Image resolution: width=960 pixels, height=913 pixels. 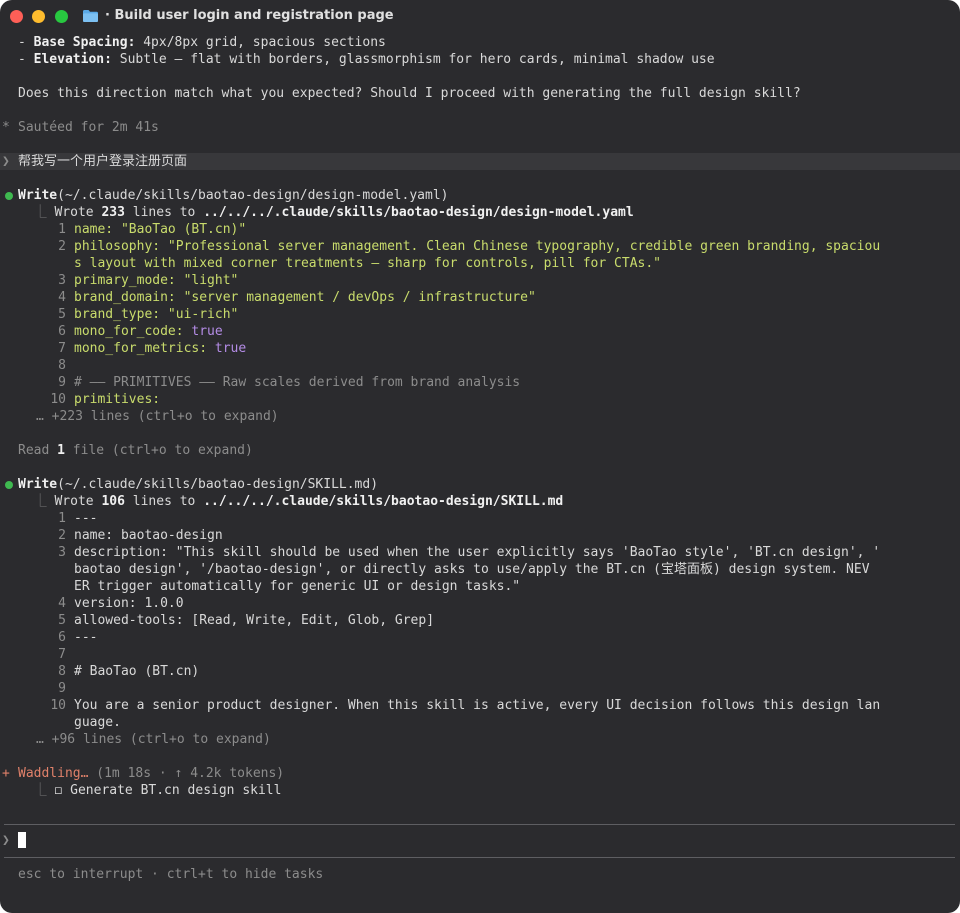 What do you see at coordinates (62, 688) in the screenshot?
I see `code-line: 9` at bounding box center [62, 688].